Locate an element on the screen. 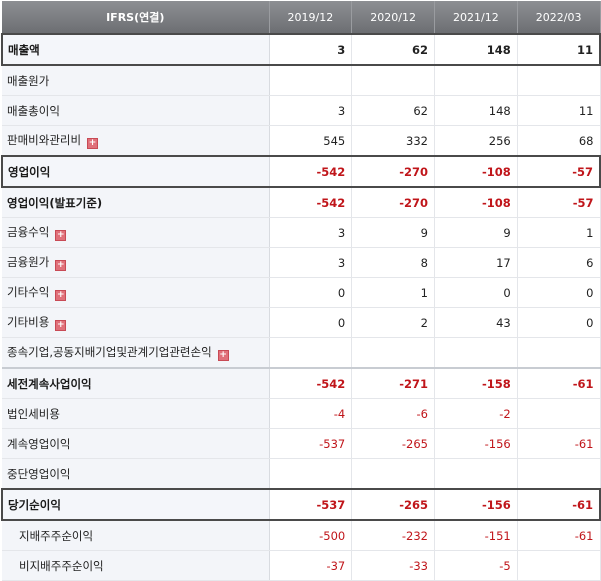  table-row: 판매비와관리비 +545 332 256 68 is located at coordinates (301, 141).